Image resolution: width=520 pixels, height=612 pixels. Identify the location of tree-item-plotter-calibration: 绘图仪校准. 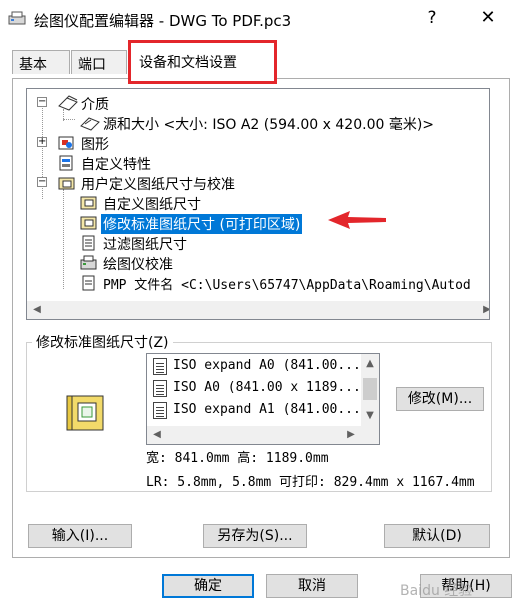
(255, 263).